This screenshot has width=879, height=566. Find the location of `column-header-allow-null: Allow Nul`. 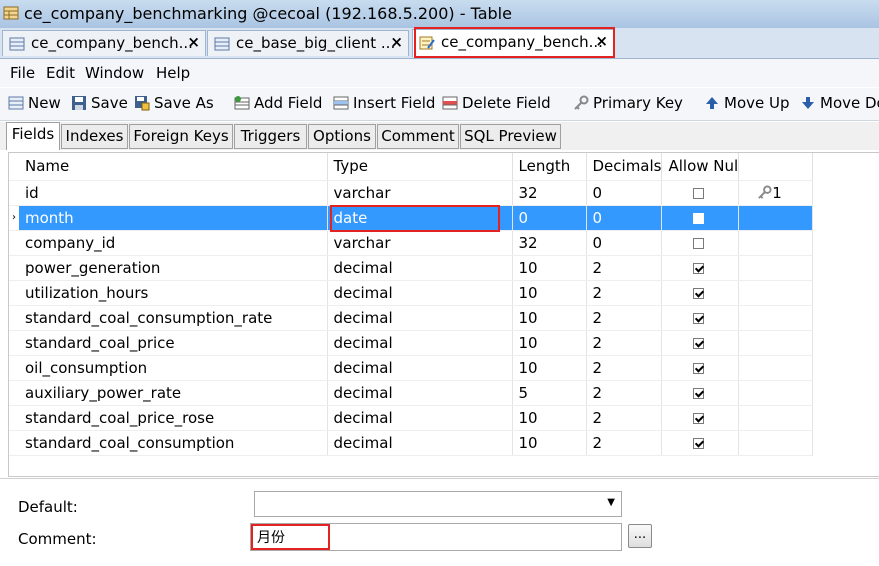

column-header-allow-null: Allow Nul is located at coordinates (700, 167).